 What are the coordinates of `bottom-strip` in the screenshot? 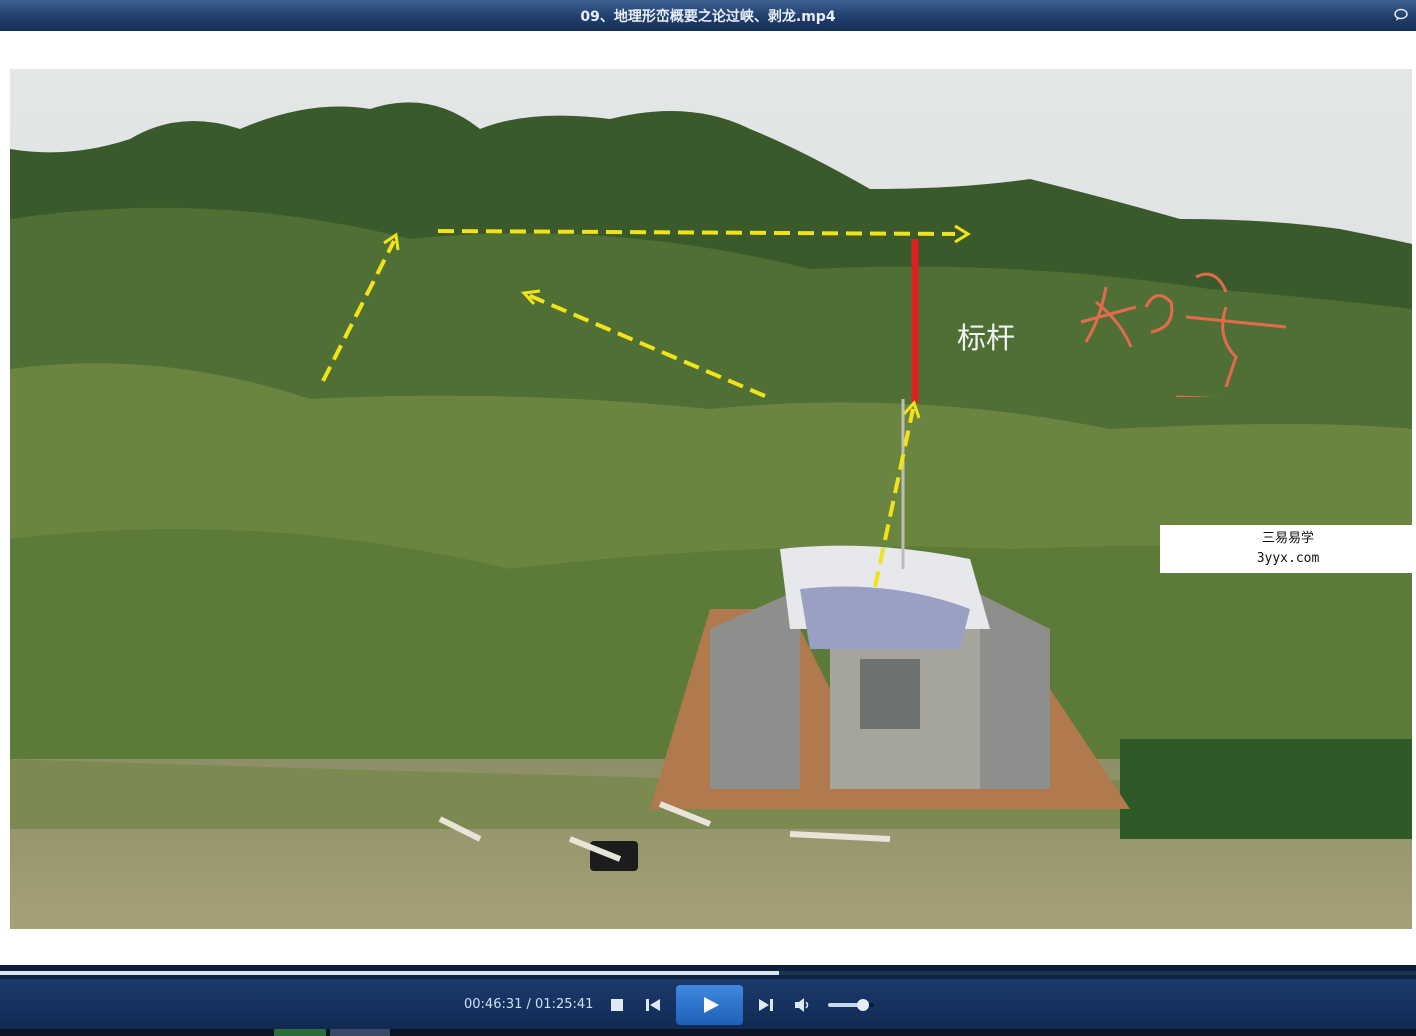 It's located at (708, 1032).